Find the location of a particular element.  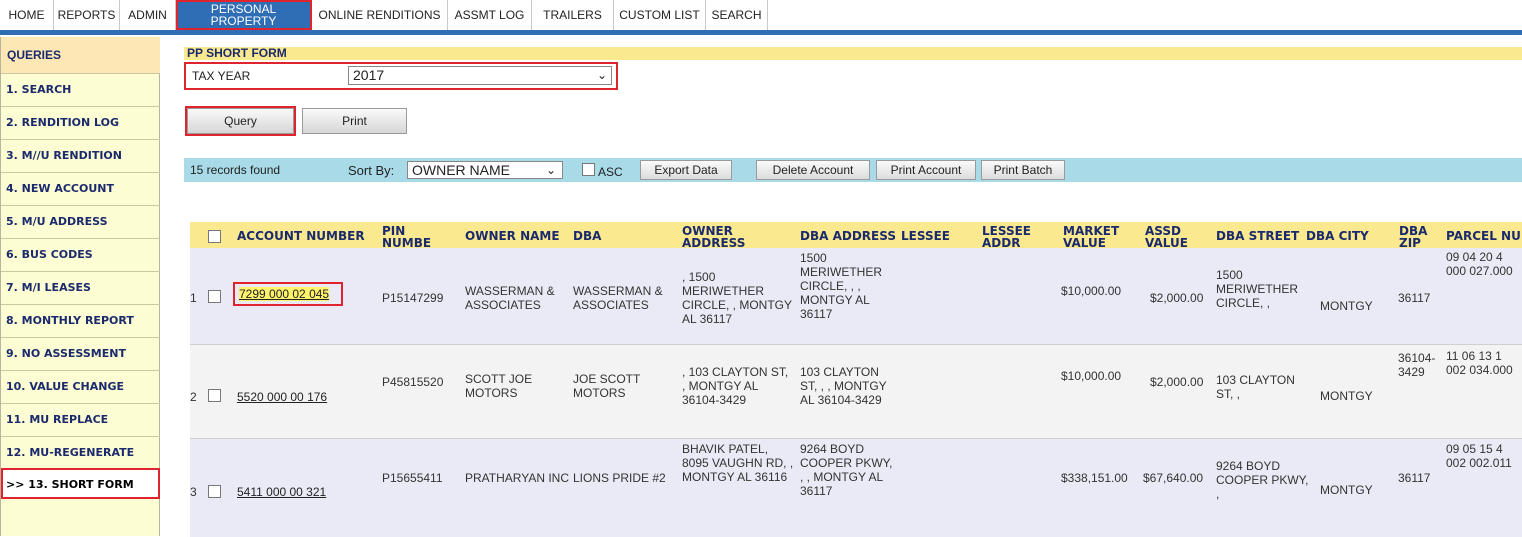

asc-label: ASC is located at coordinates (610, 172).